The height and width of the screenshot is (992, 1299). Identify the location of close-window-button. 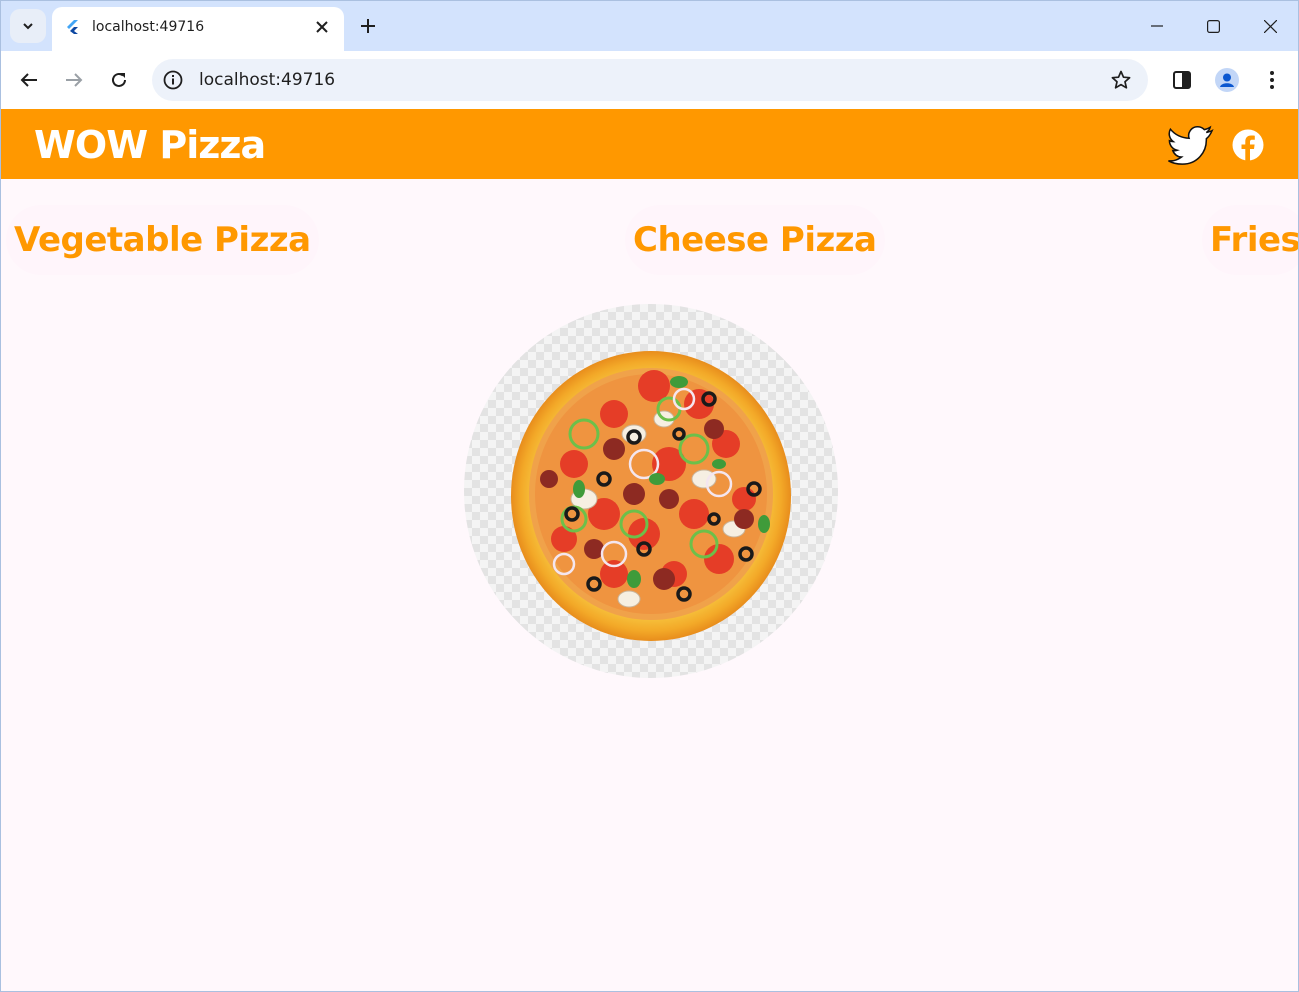
(1270, 26).